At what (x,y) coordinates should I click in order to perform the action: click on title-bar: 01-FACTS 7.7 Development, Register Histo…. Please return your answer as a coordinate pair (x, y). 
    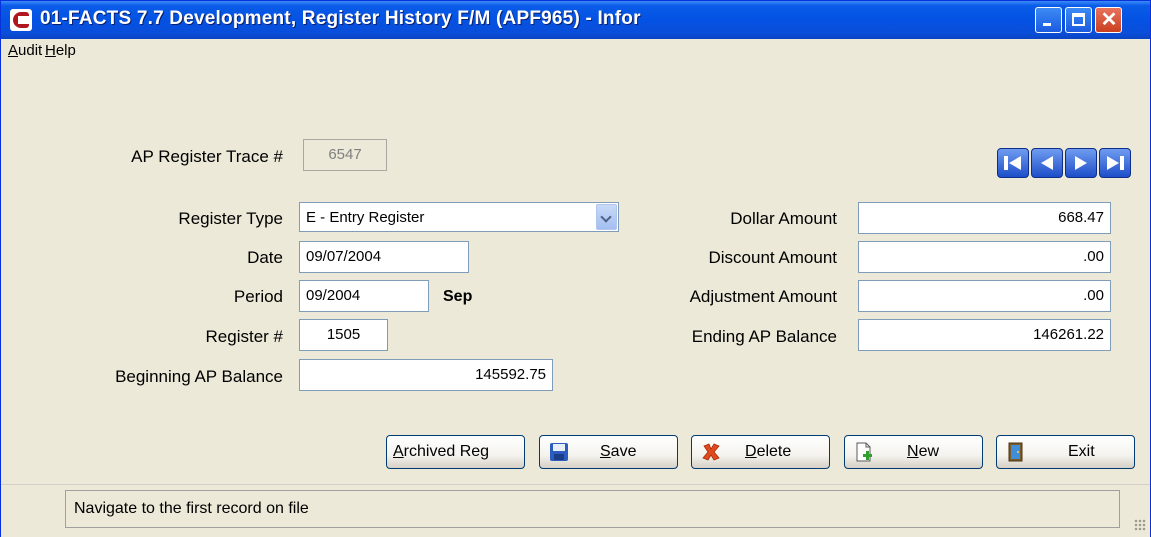
    Looking at the image, I should click on (575, 20).